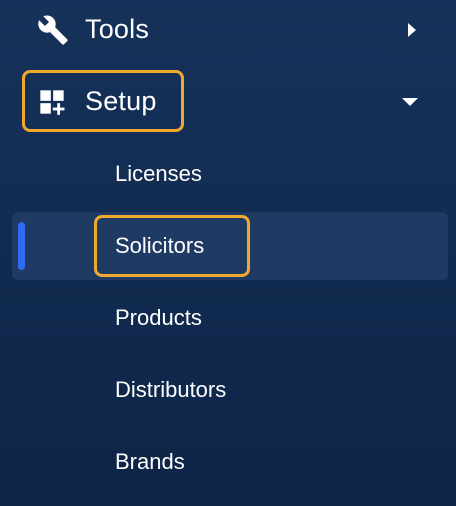  I want to click on grid-plus-icon, so click(52, 102).